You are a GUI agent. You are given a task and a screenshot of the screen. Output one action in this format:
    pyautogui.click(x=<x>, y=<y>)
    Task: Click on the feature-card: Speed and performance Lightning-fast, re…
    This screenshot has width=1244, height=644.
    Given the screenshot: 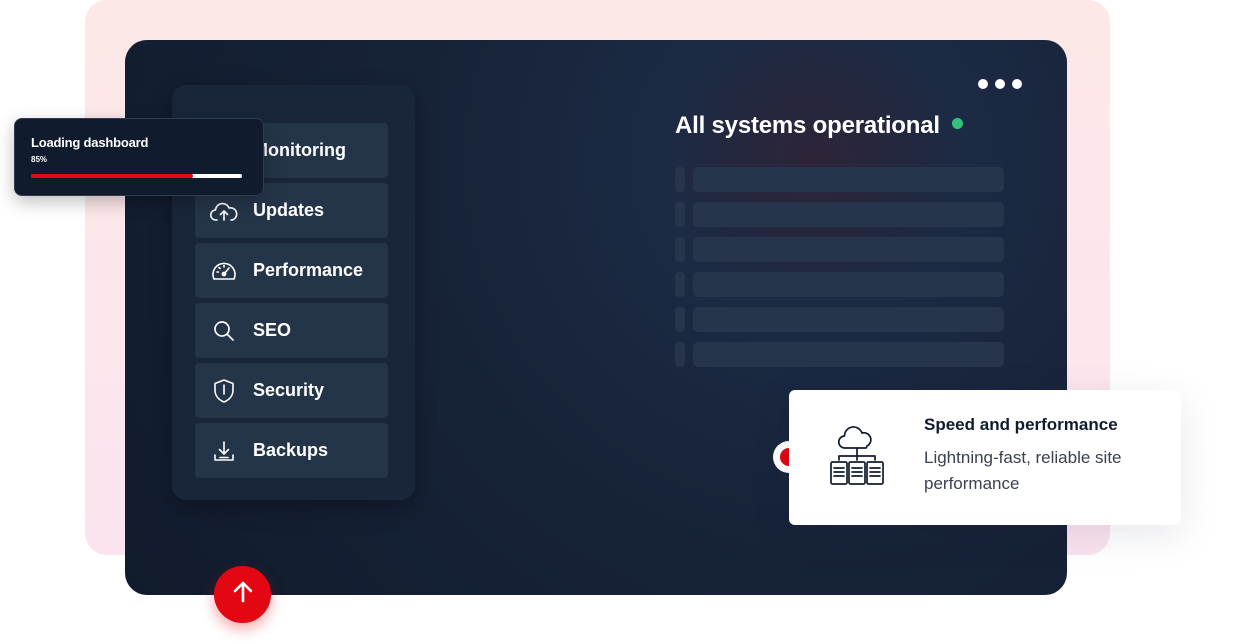 What is the action you would take?
    pyautogui.click(x=985, y=457)
    